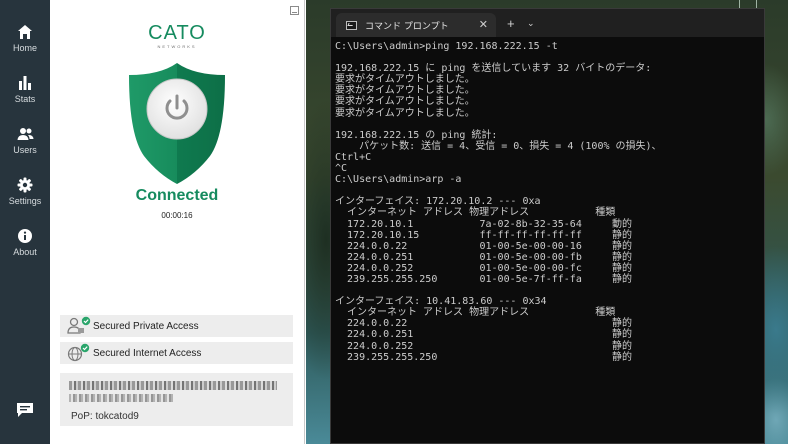 The image size is (788, 444). What do you see at coordinates (483, 268) in the screenshot?
I see `terminal-line: 224.0.0.252 01-00-5e-00-00-fc 静的` at bounding box center [483, 268].